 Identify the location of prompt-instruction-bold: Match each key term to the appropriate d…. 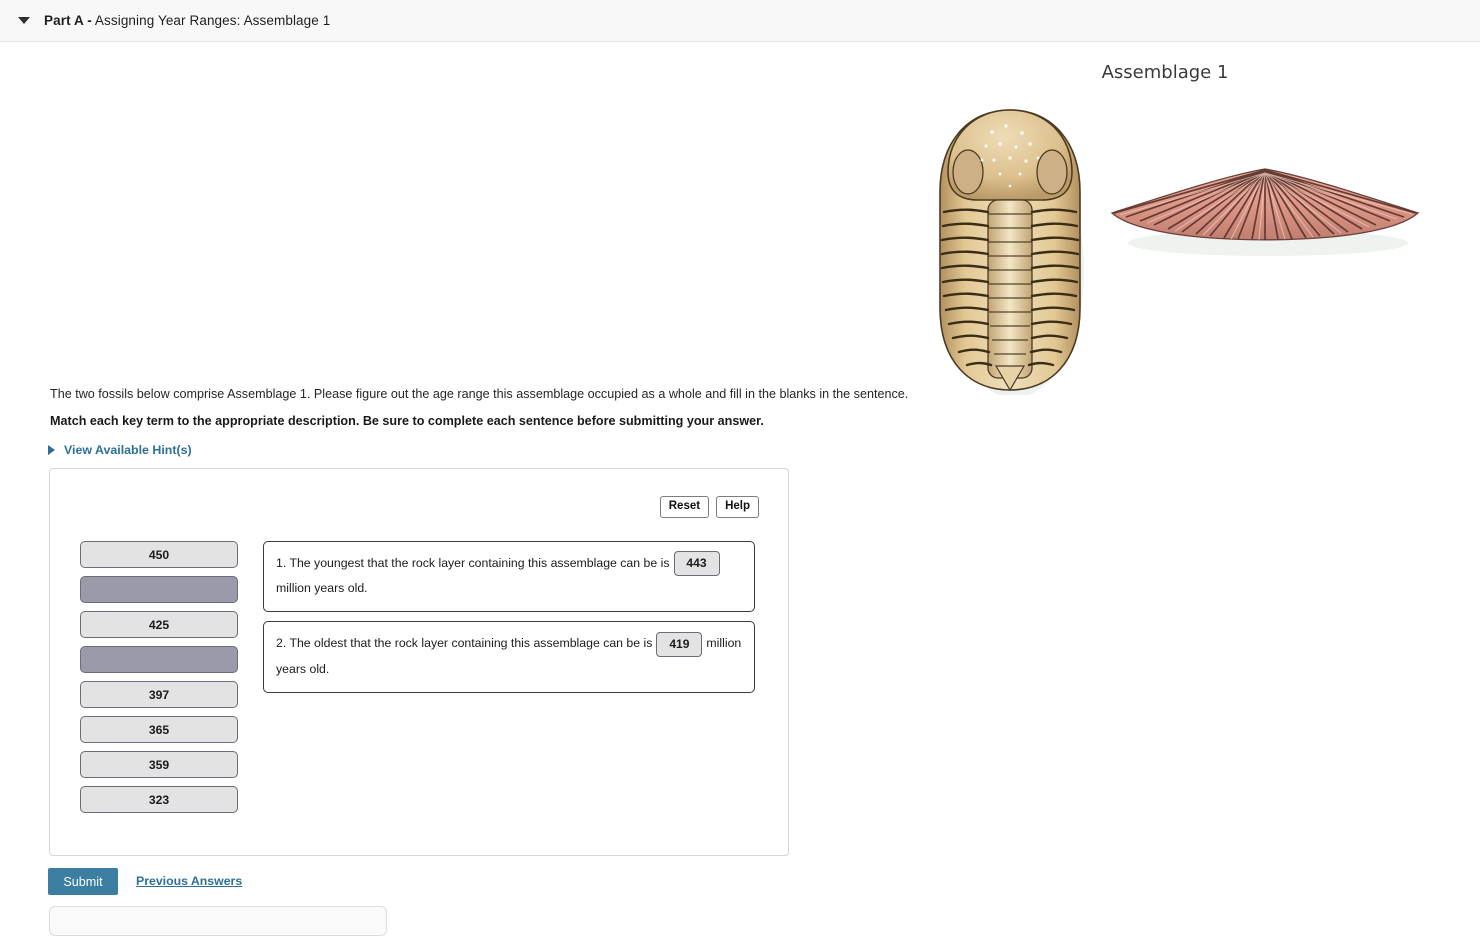
(407, 421).